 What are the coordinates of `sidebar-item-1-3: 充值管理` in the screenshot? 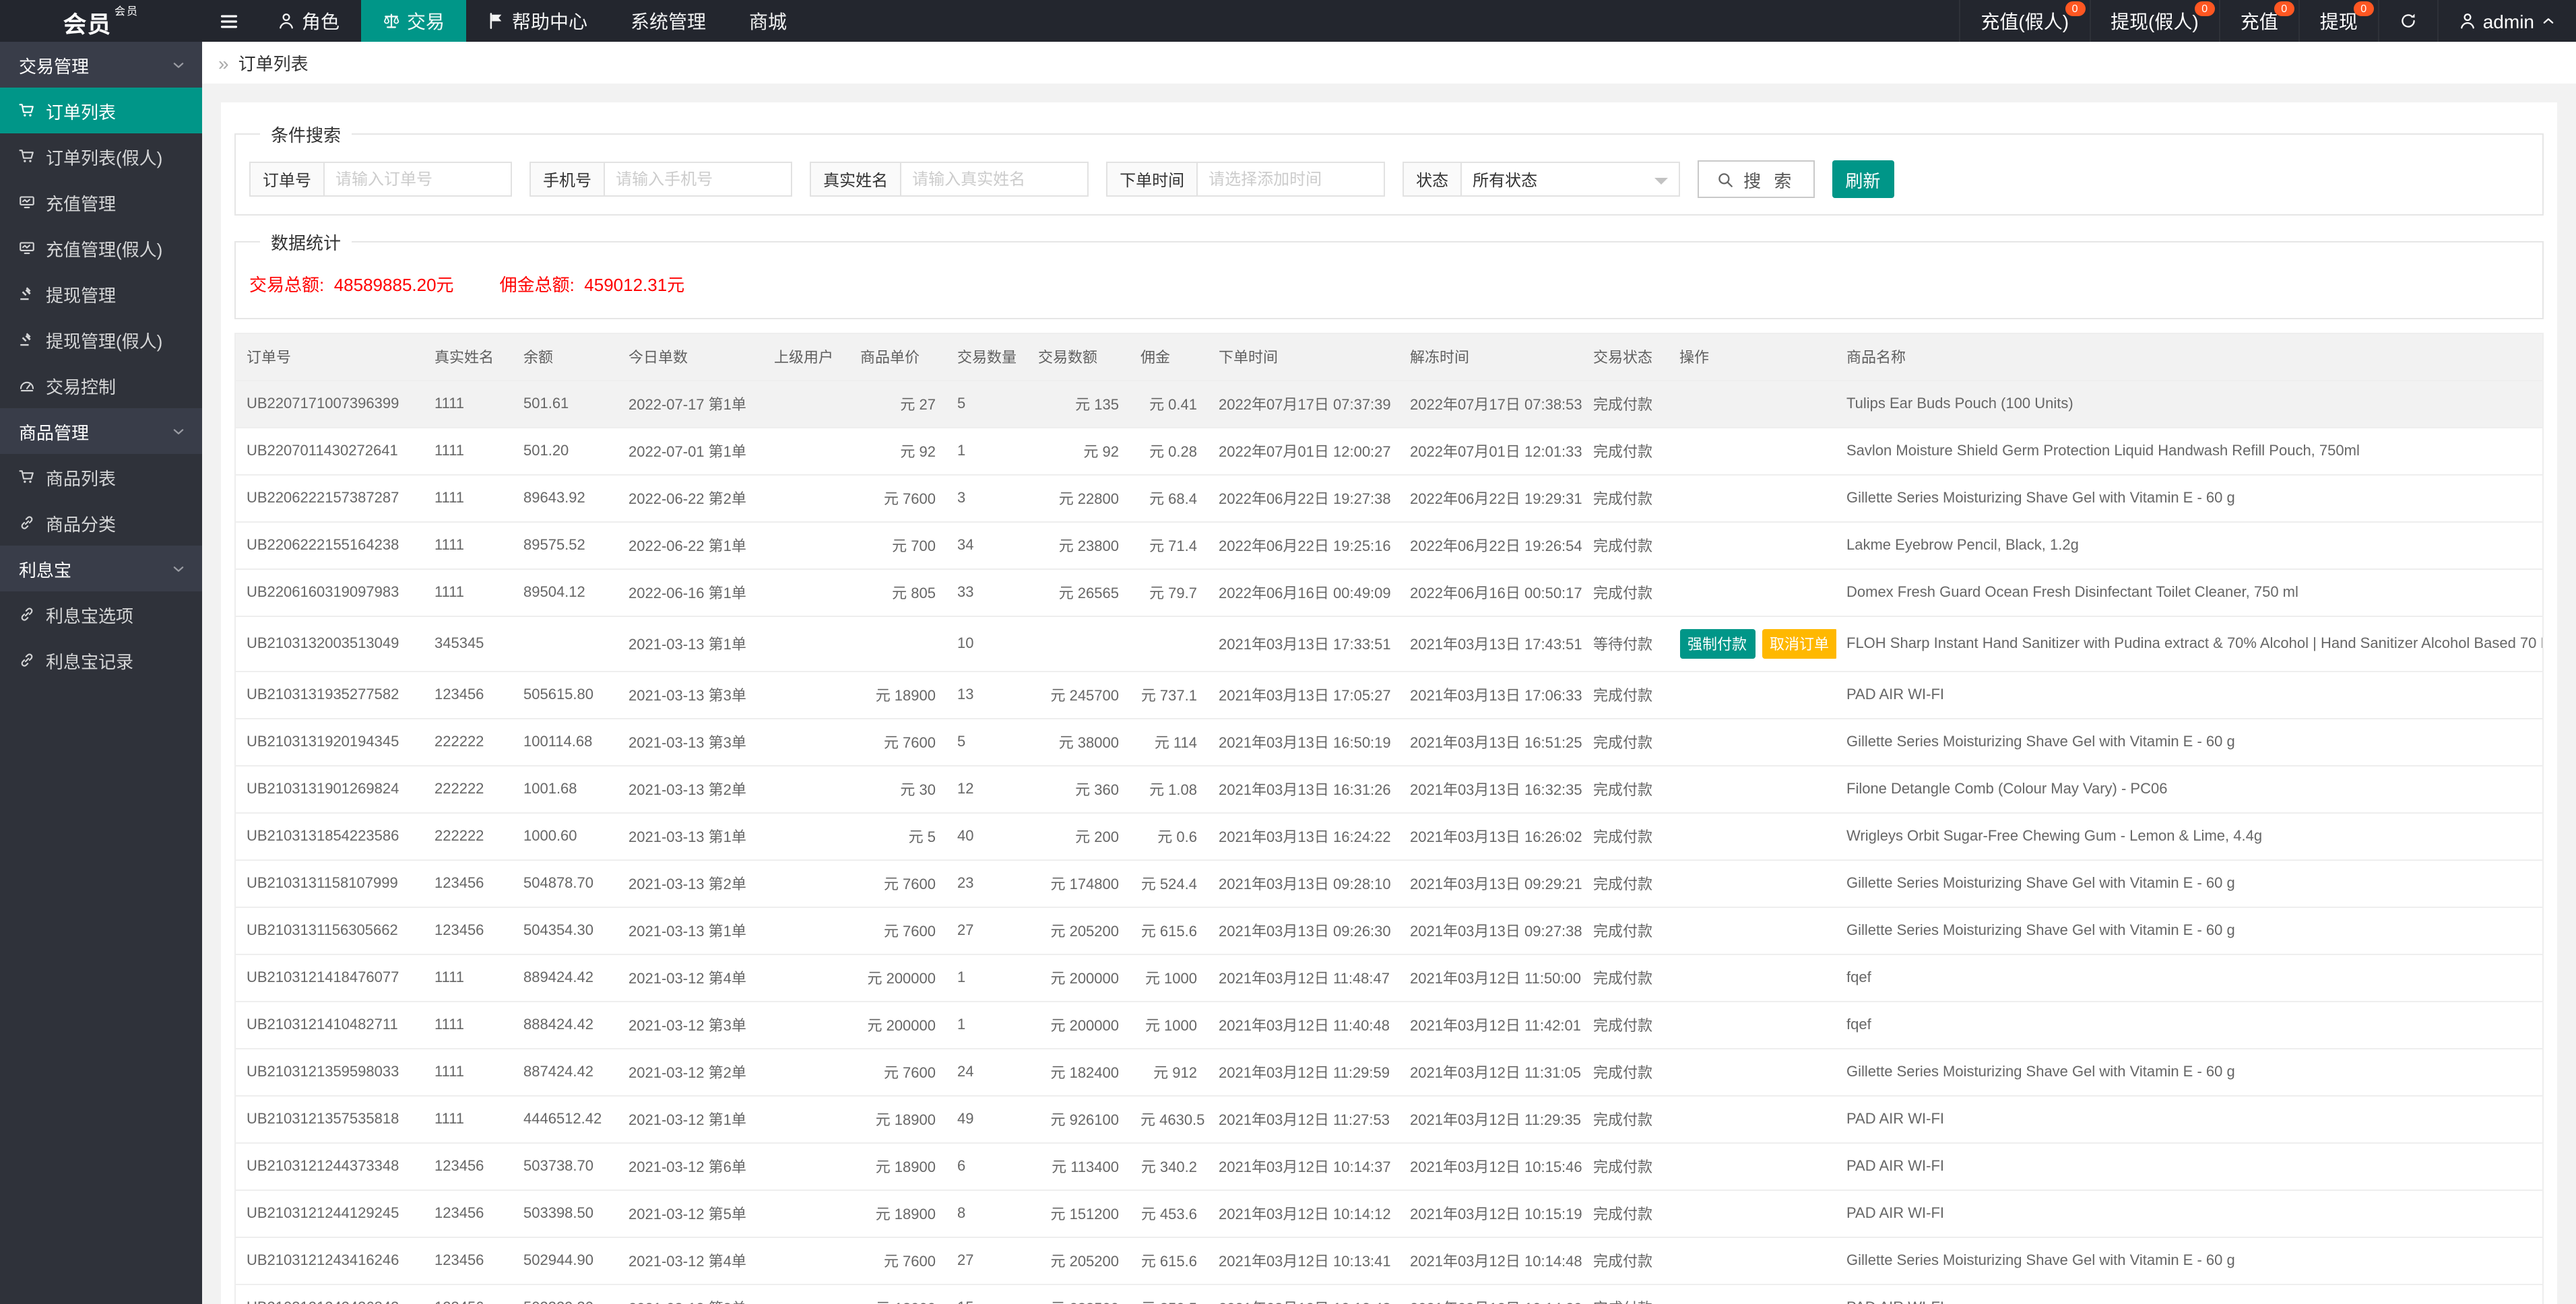 It's located at (101, 202).